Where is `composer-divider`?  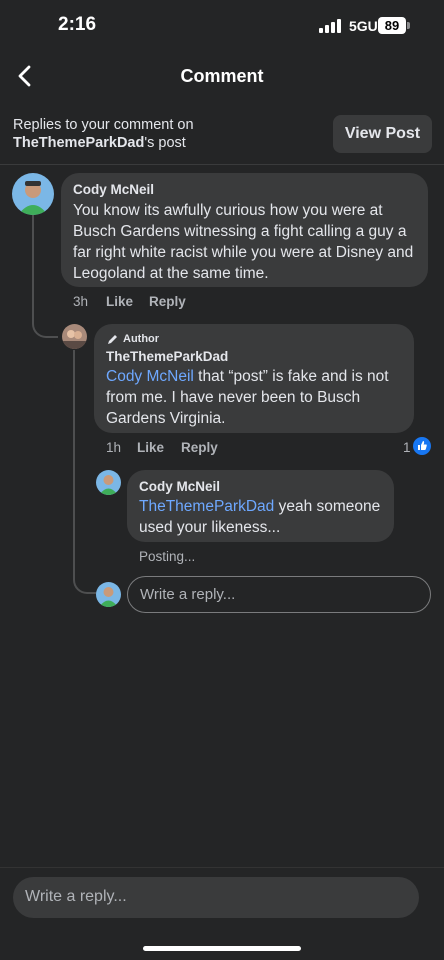
composer-divider is located at coordinates (222, 867).